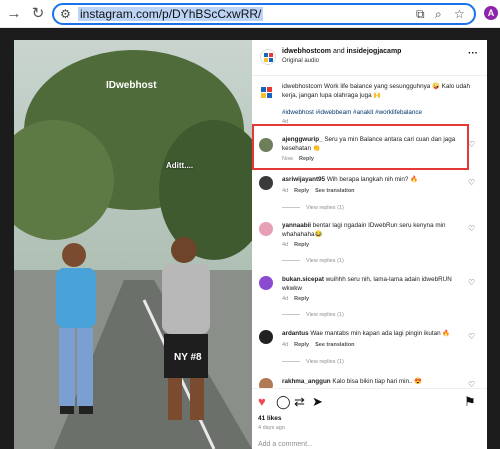 The width and height of the screenshot is (500, 449). What do you see at coordinates (270, 418) in the screenshot?
I see `likes-count: 41 likes` at bounding box center [270, 418].